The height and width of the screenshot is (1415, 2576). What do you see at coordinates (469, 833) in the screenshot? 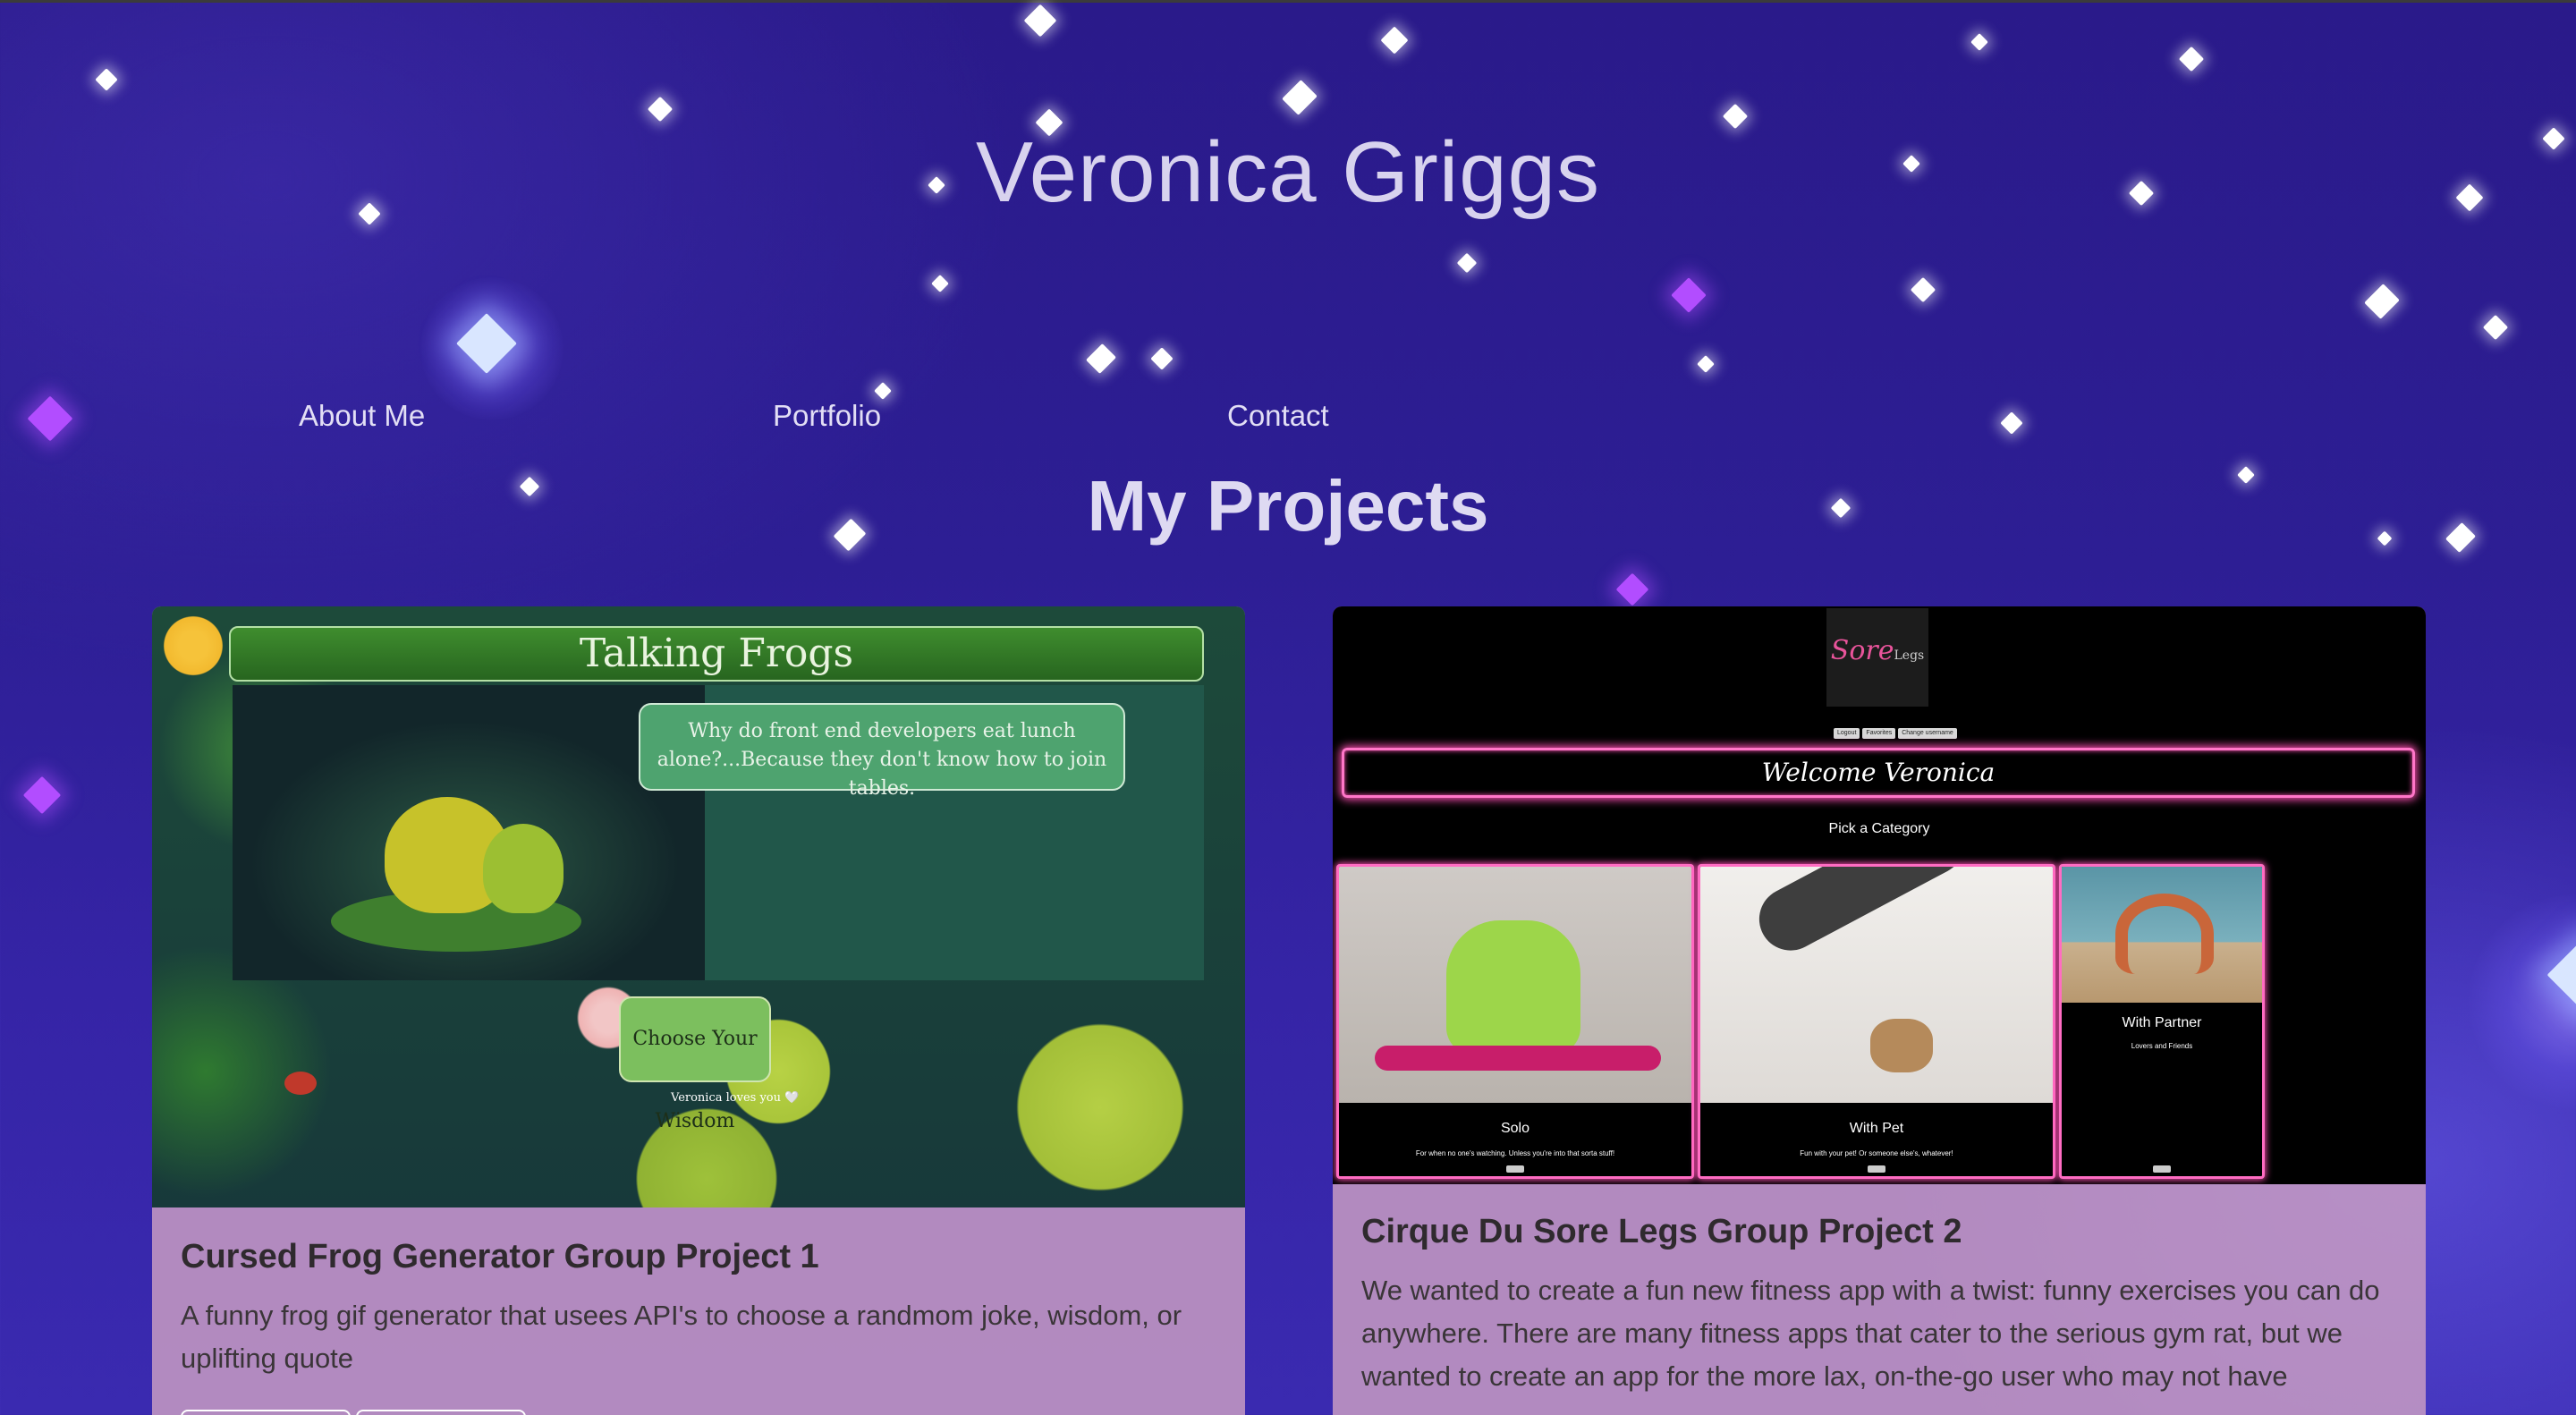
I see `frog-gif` at bounding box center [469, 833].